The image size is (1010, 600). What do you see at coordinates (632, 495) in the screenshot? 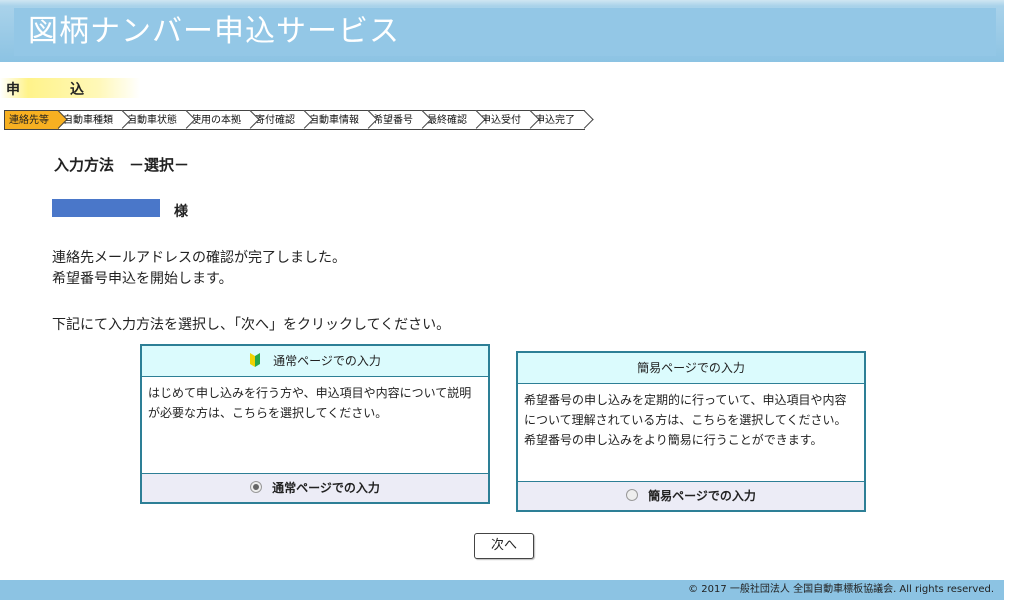
I see `radio-simple` at bounding box center [632, 495].